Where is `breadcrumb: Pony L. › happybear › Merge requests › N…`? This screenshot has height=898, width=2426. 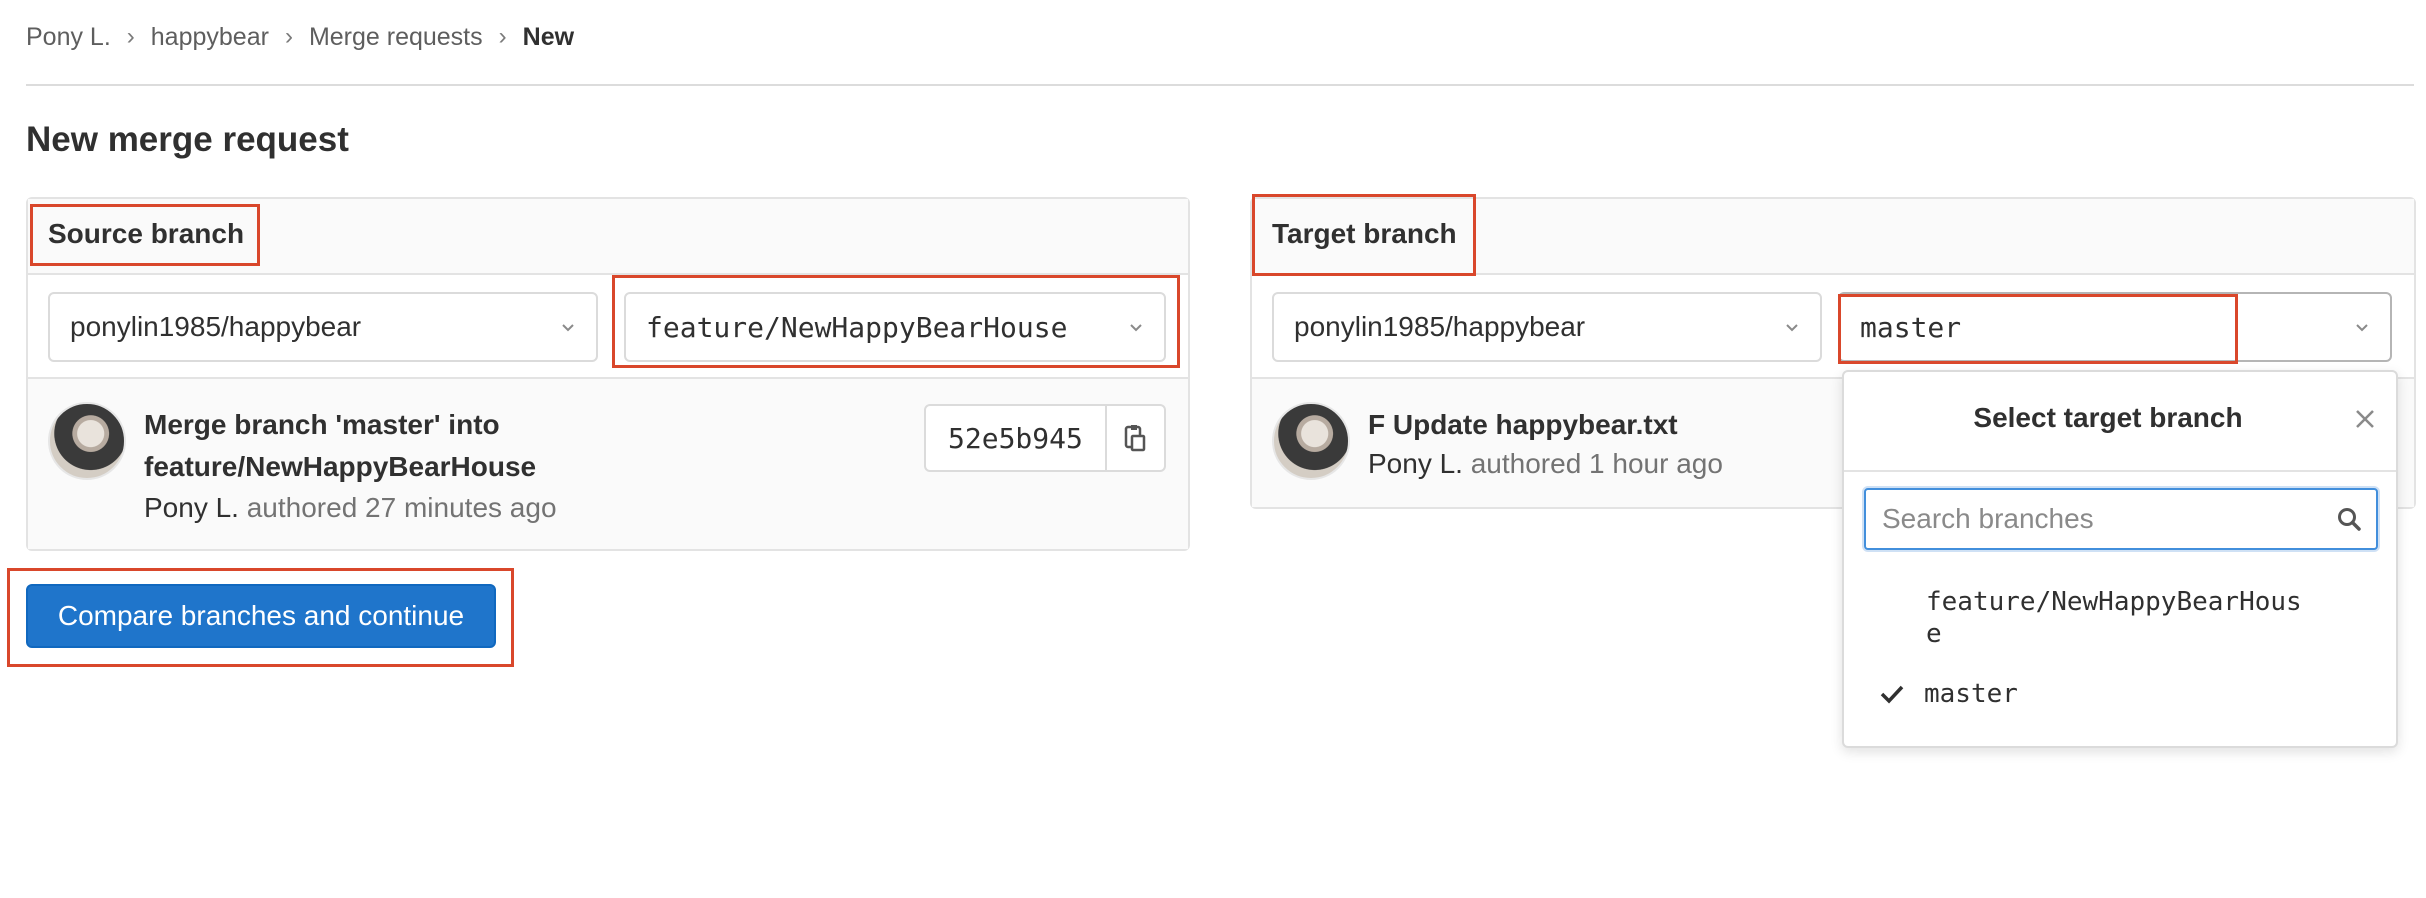 breadcrumb: Pony L. › happybear › Merge requests › N… is located at coordinates (300, 37).